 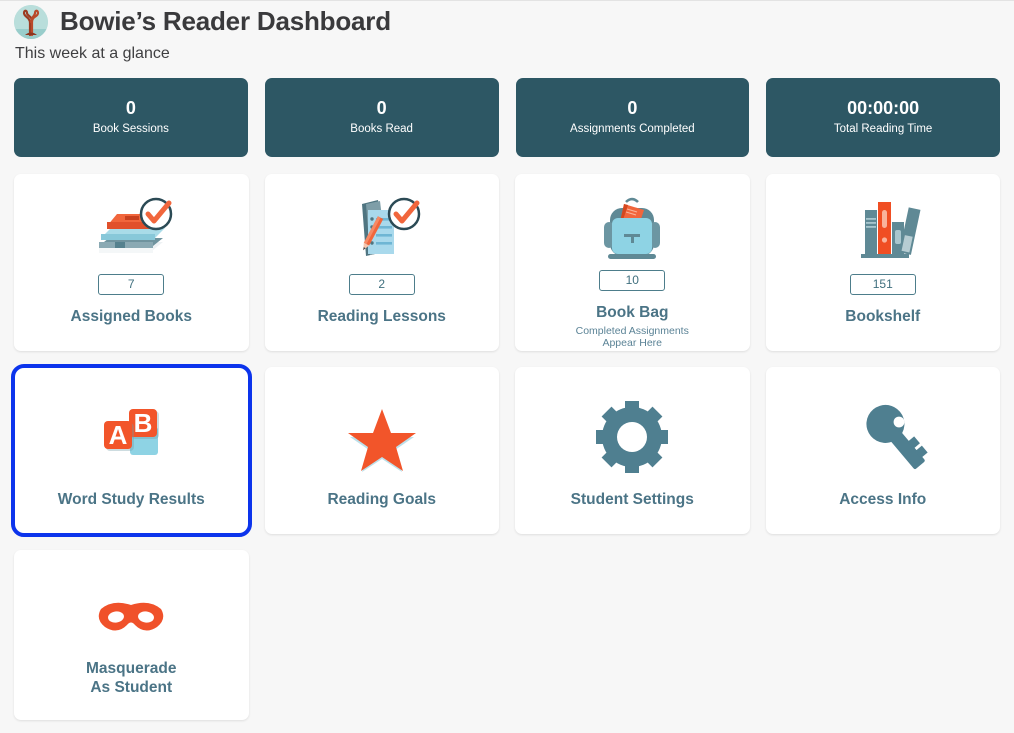 I want to click on lesson-checklist-pencil-icon, so click(x=382, y=230).